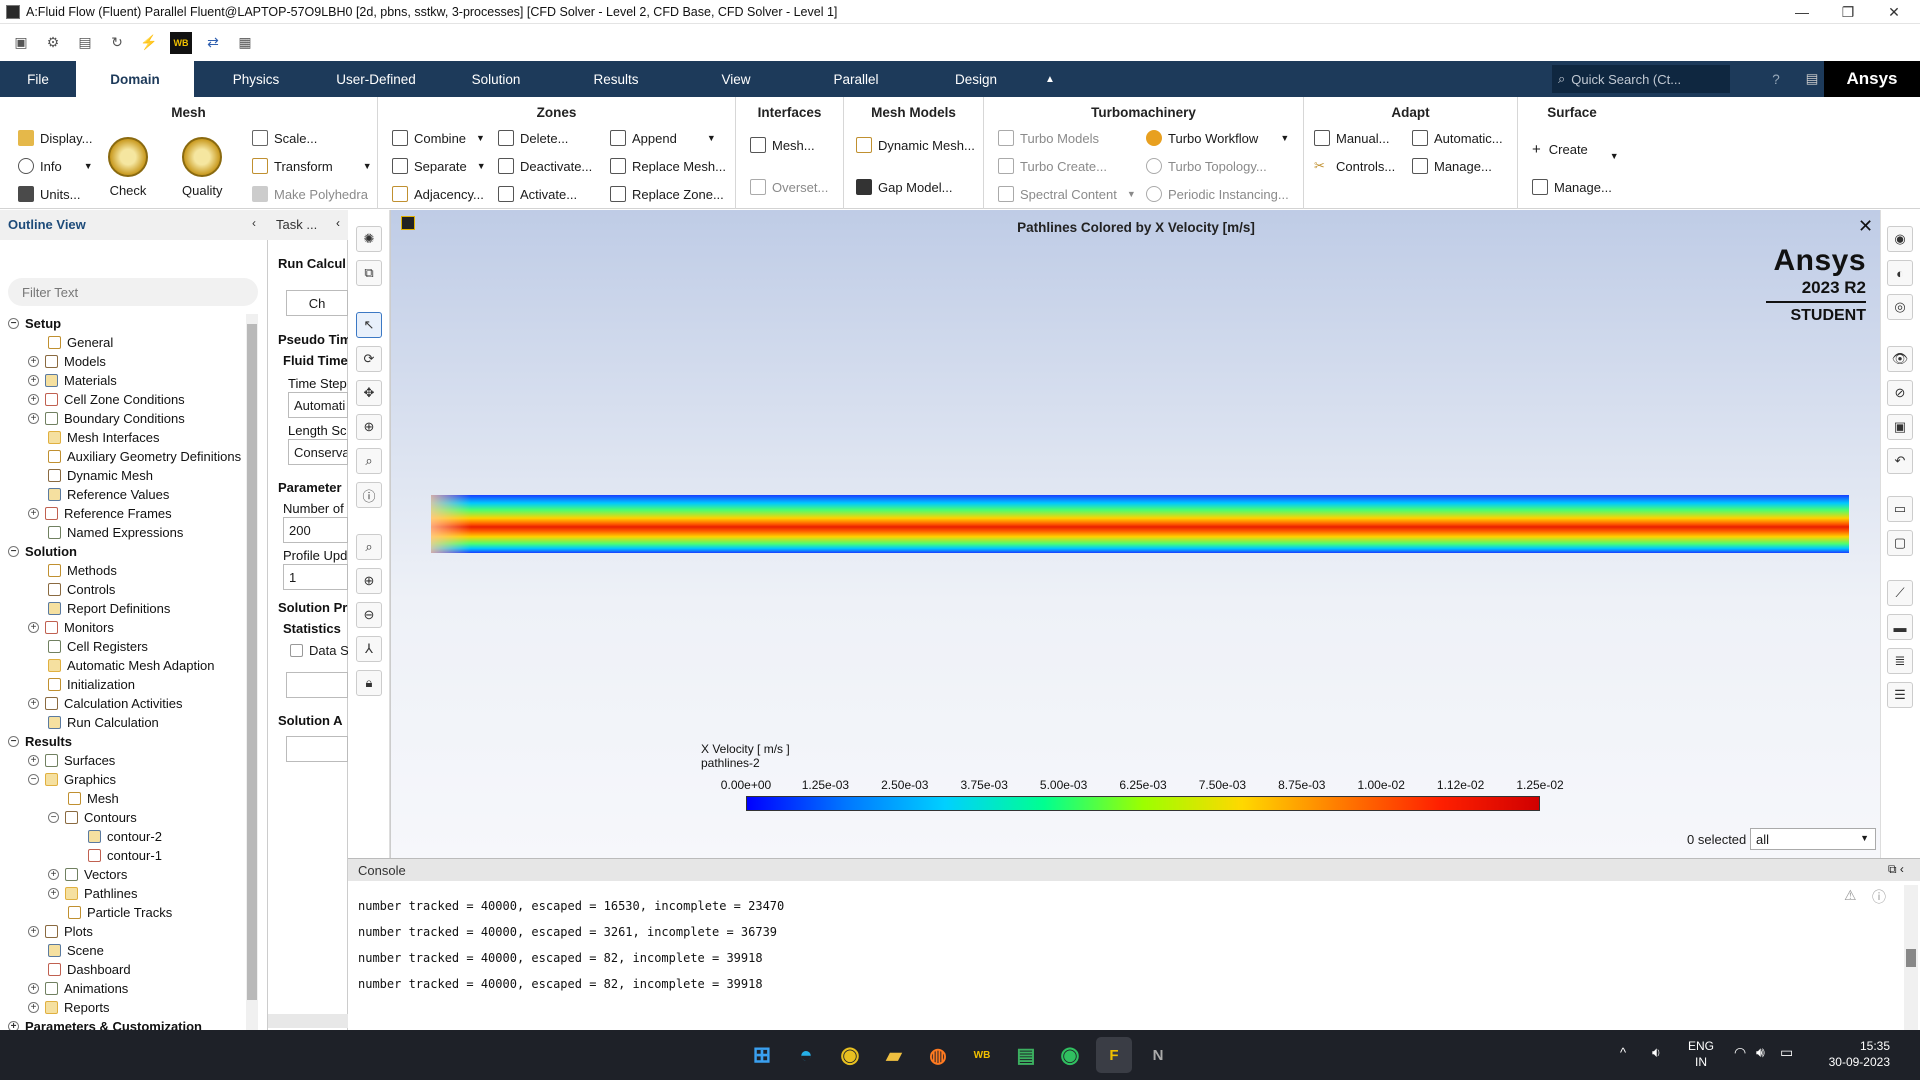 Image resolution: width=1920 pixels, height=1080 pixels. What do you see at coordinates (1900, 307) in the screenshot?
I see `view-iso-icon: ◎` at bounding box center [1900, 307].